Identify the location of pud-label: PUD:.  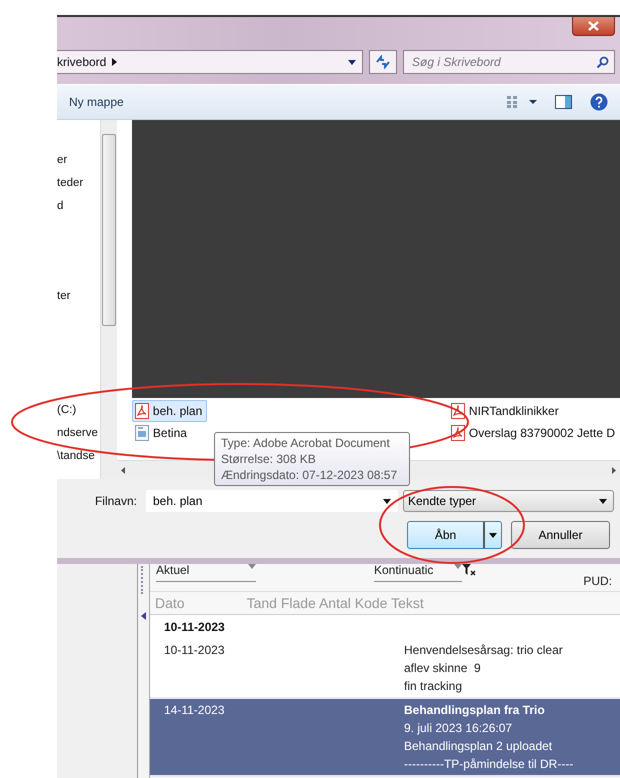
(597, 581).